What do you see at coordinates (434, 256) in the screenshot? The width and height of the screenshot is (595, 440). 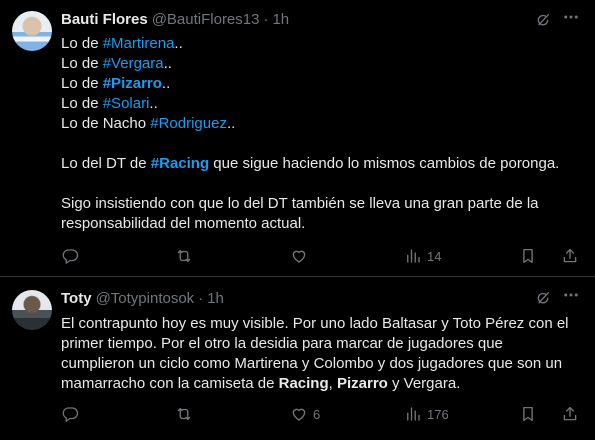 I see `views-count: 14` at bounding box center [434, 256].